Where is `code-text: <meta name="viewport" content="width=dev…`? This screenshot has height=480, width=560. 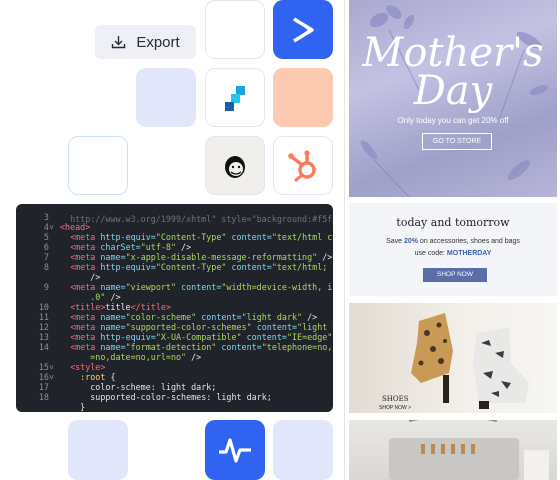
code-text: <meta name="viewport" content="width=dev… is located at coordinates (201, 287).